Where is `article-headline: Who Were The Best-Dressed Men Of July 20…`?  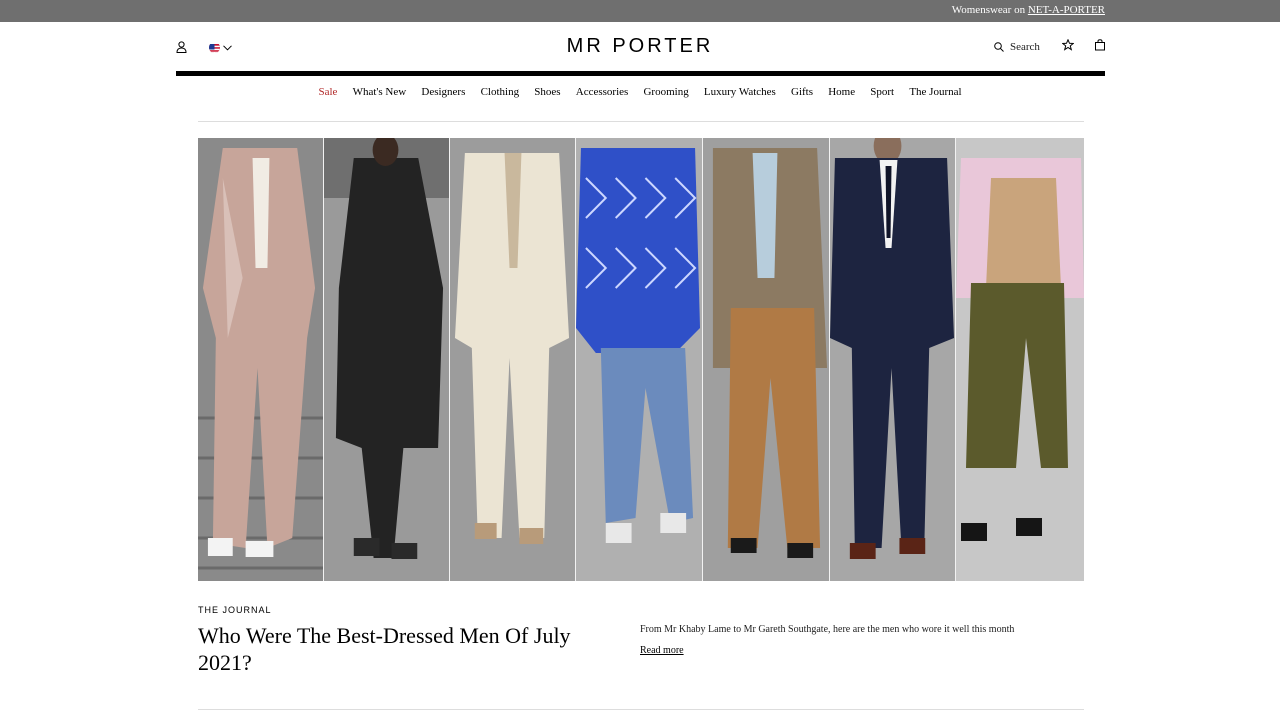 article-headline: Who Were The Best-Dressed Men Of July 20… is located at coordinates (393, 649).